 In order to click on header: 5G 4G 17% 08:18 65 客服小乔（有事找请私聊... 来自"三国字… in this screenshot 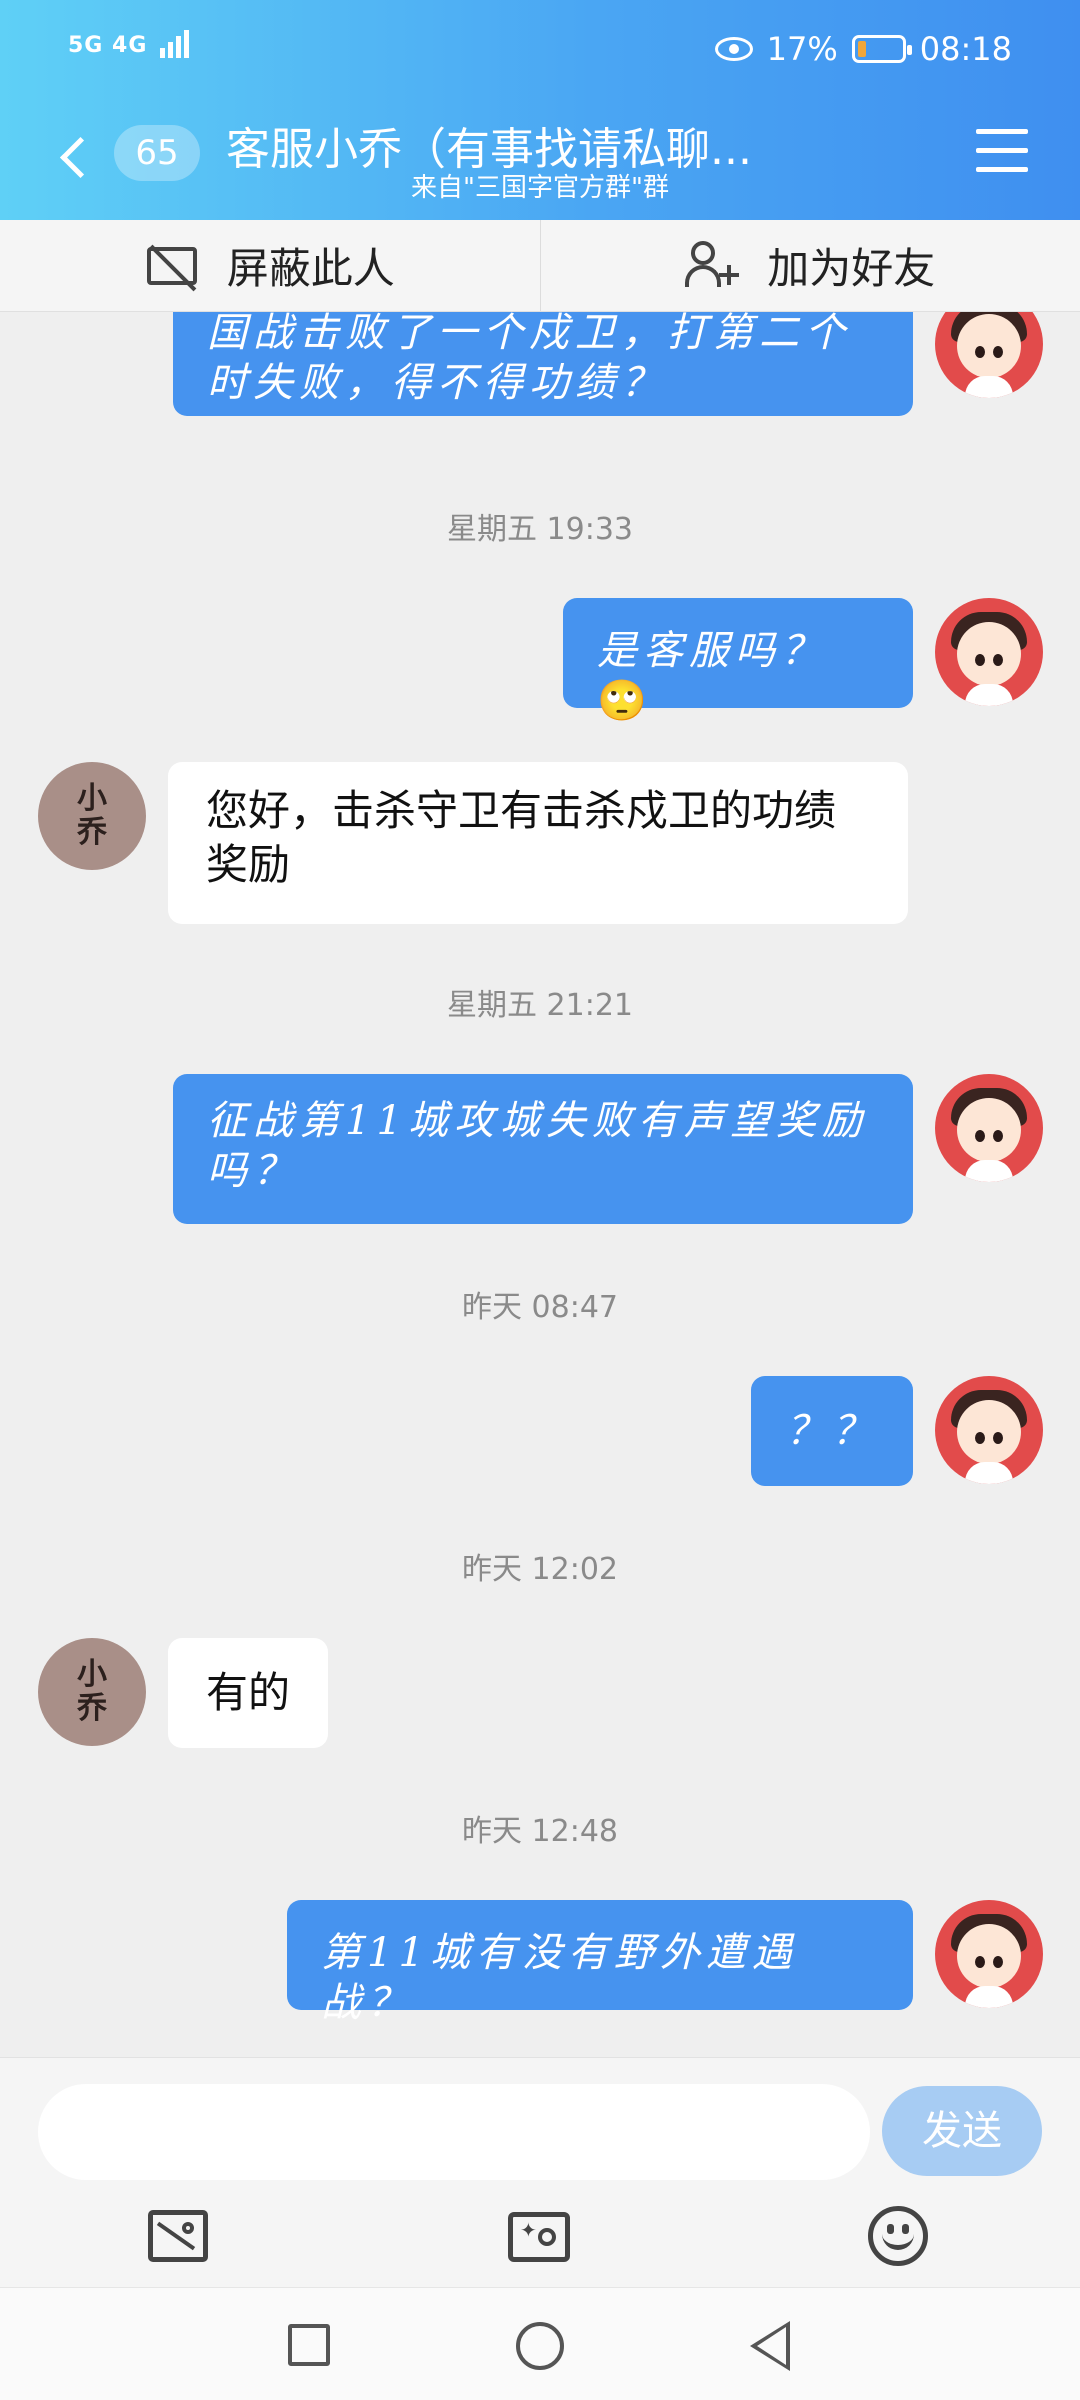, I will do `click(540, 110)`.